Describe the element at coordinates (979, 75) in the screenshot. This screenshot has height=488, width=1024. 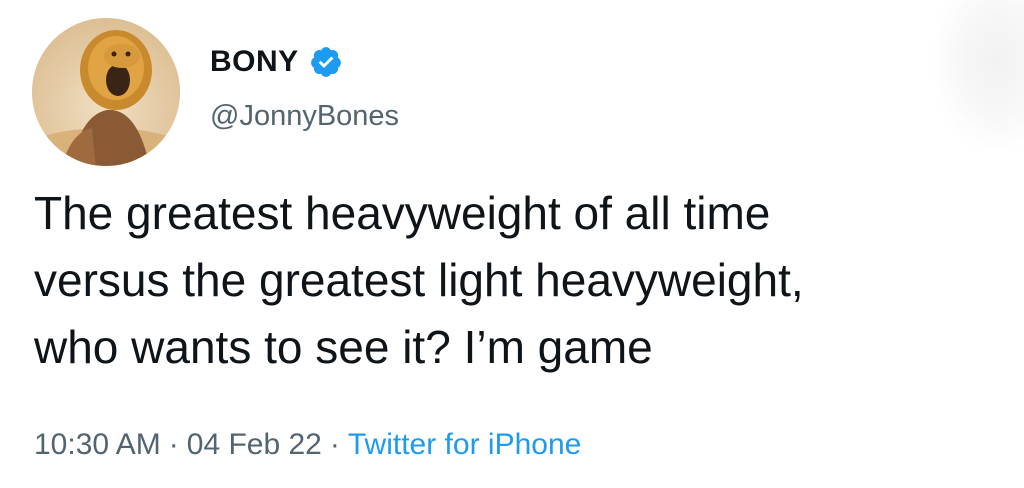
I see `background-smudge` at that location.